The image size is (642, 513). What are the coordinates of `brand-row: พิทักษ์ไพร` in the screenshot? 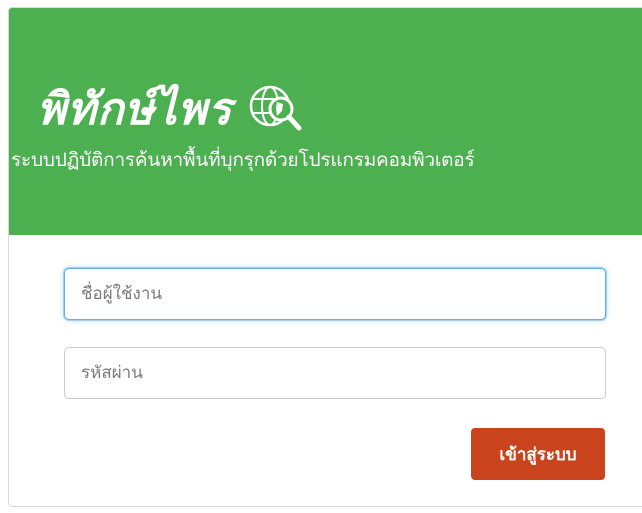 It's located at (169, 103).